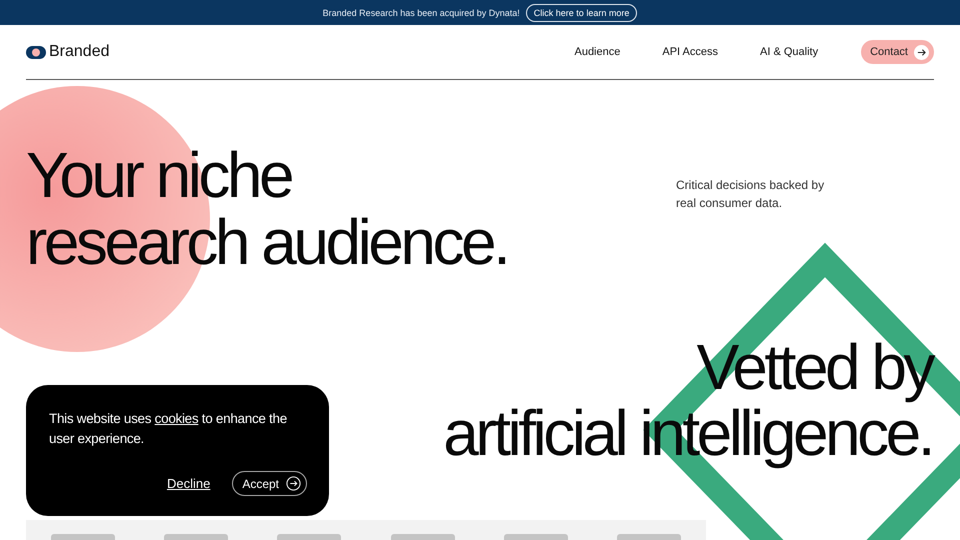 The height and width of the screenshot is (540, 960). I want to click on logo-icon, so click(36, 52).